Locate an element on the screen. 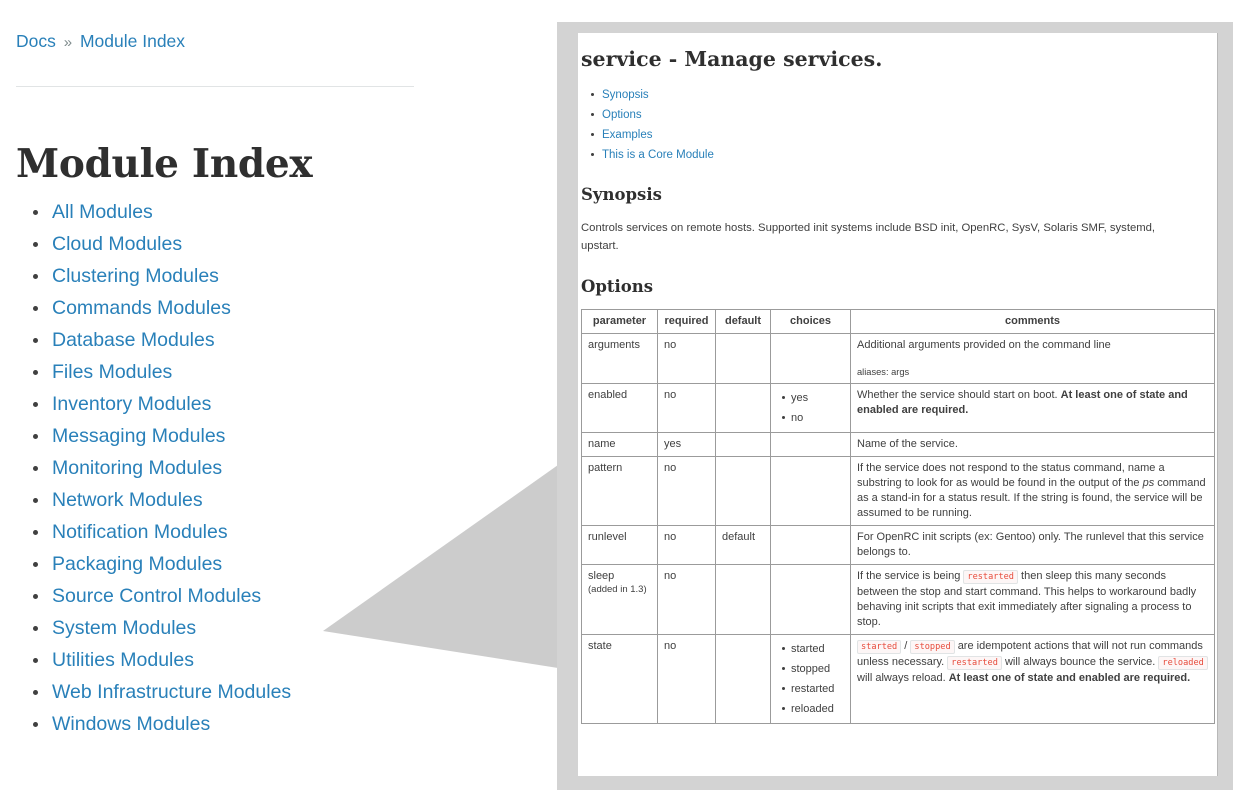 The image size is (1250, 795). comment-text: Name of the service. is located at coordinates (907, 444).